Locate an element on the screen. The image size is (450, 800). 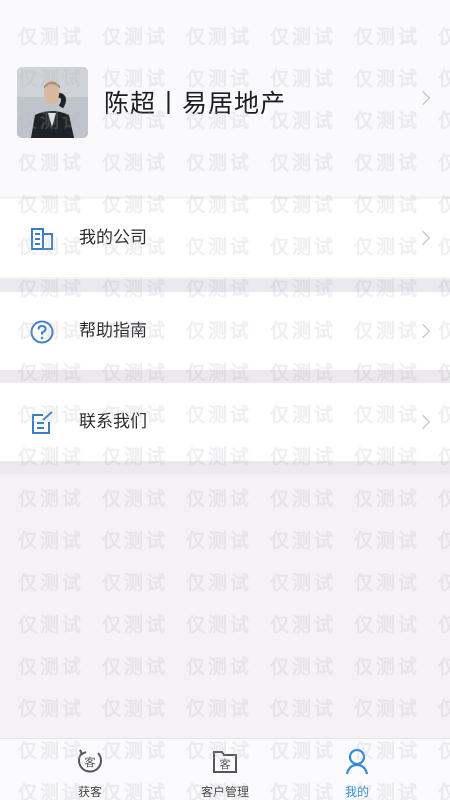
profile-name: 陈超丨易居地产 is located at coordinates (195, 103).